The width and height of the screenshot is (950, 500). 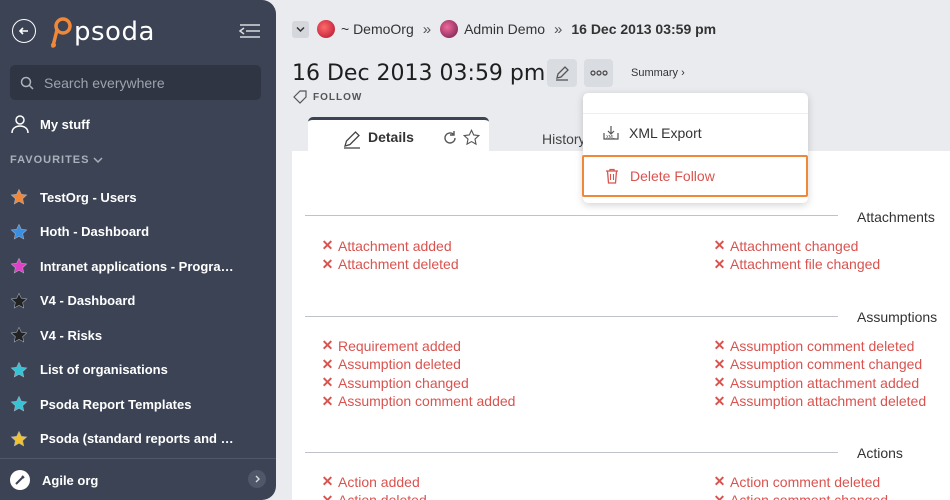 I want to click on favourite-item: Psoda Report Templates, so click(x=135, y=404).